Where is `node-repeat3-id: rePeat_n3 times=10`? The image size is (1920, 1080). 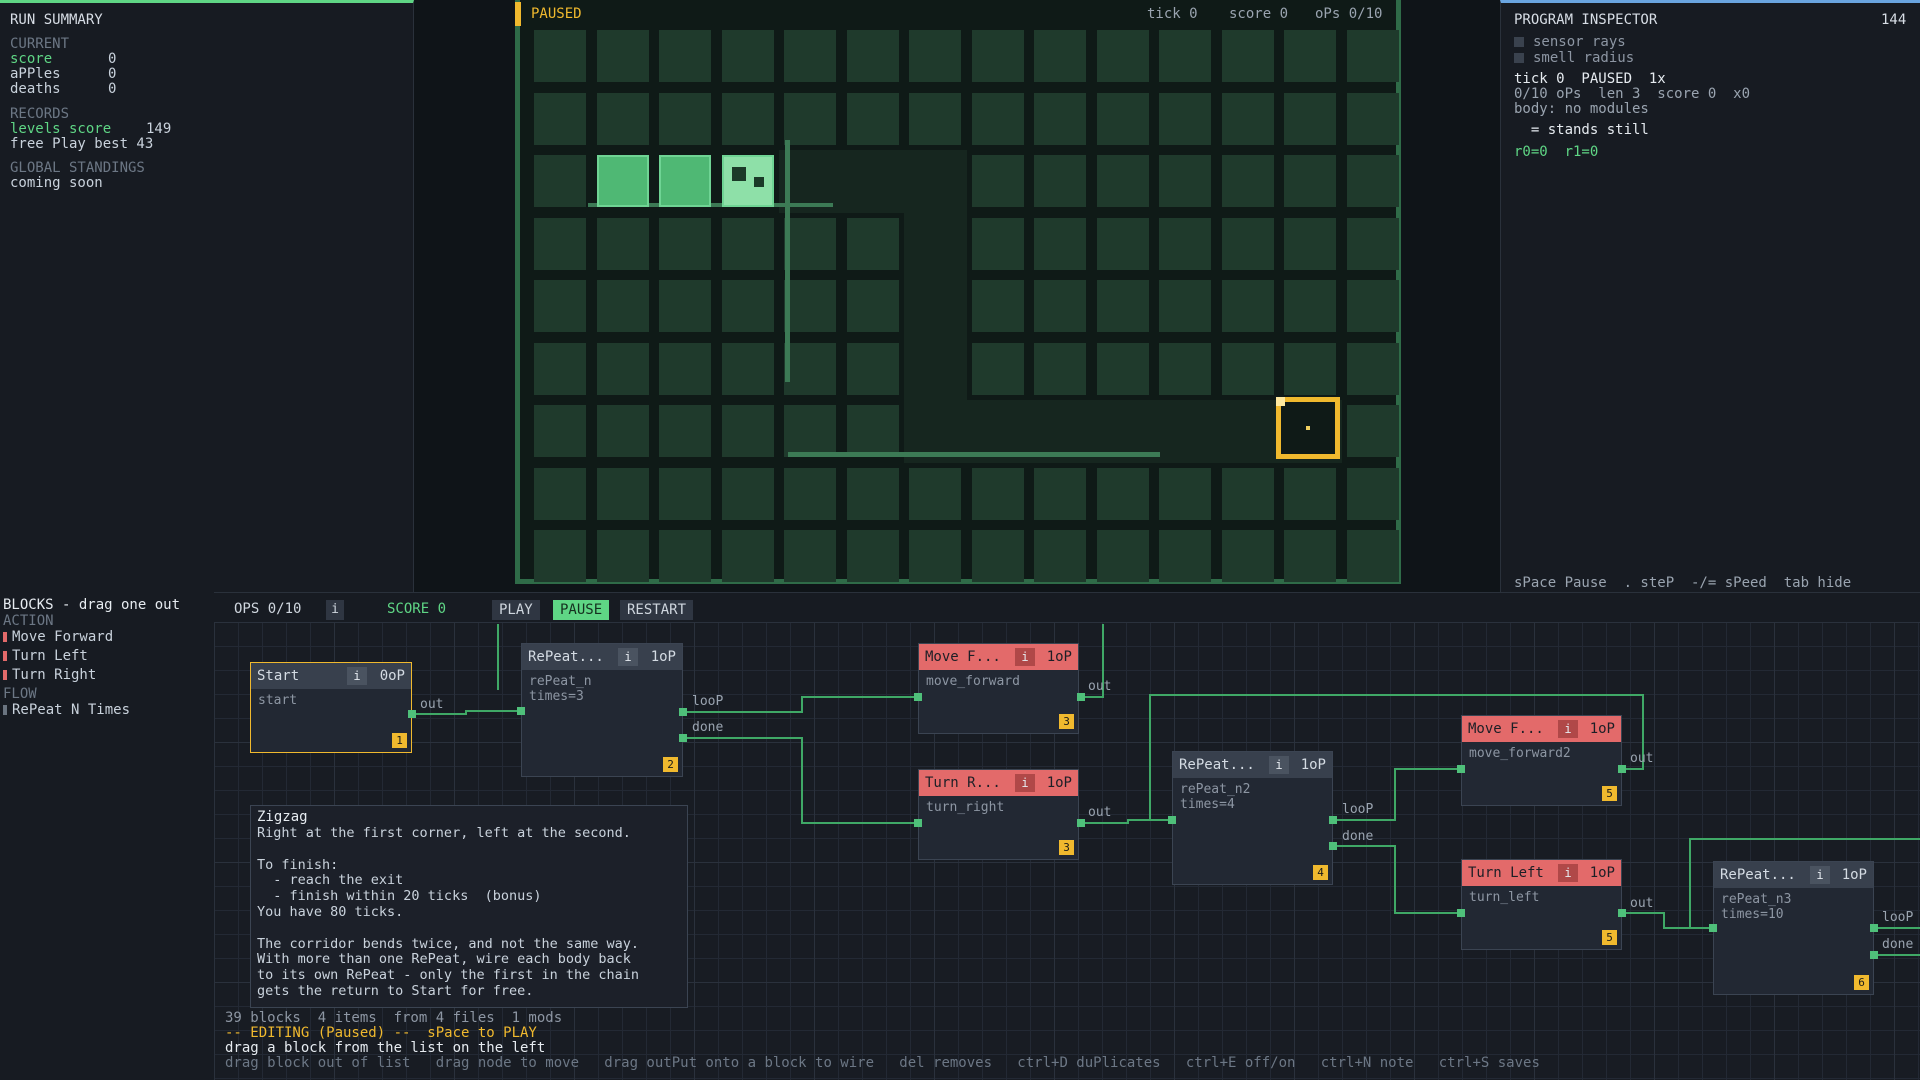
node-repeat3-id: rePeat_n3 times=10 is located at coordinates (1756, 907).